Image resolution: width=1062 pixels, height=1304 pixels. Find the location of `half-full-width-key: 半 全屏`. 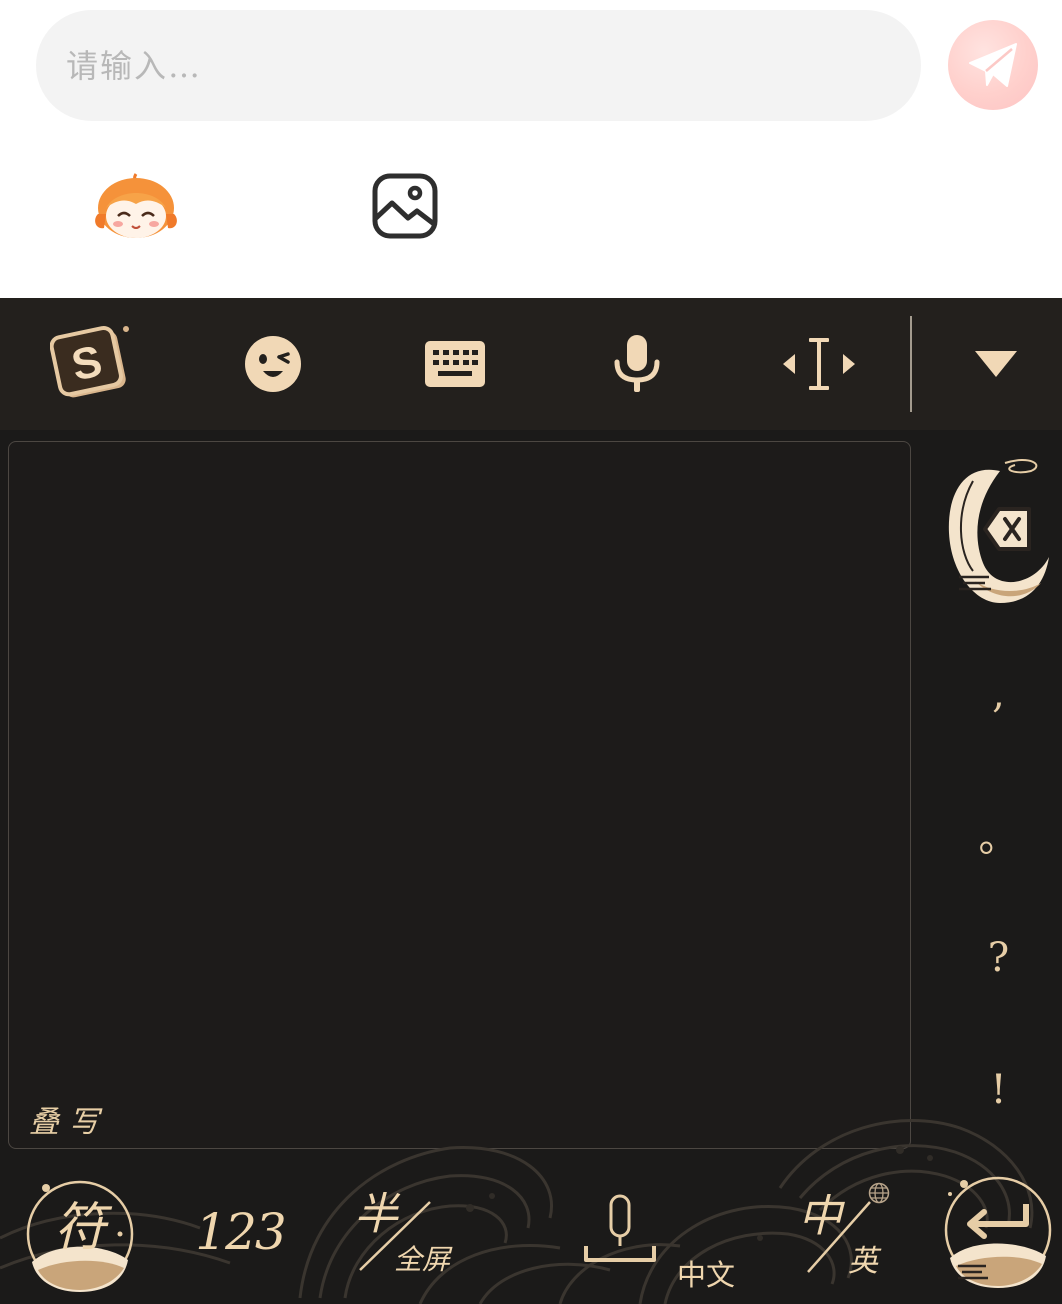

half-full-width-key: 半 全屏 is located at coordinates (411, 1232).